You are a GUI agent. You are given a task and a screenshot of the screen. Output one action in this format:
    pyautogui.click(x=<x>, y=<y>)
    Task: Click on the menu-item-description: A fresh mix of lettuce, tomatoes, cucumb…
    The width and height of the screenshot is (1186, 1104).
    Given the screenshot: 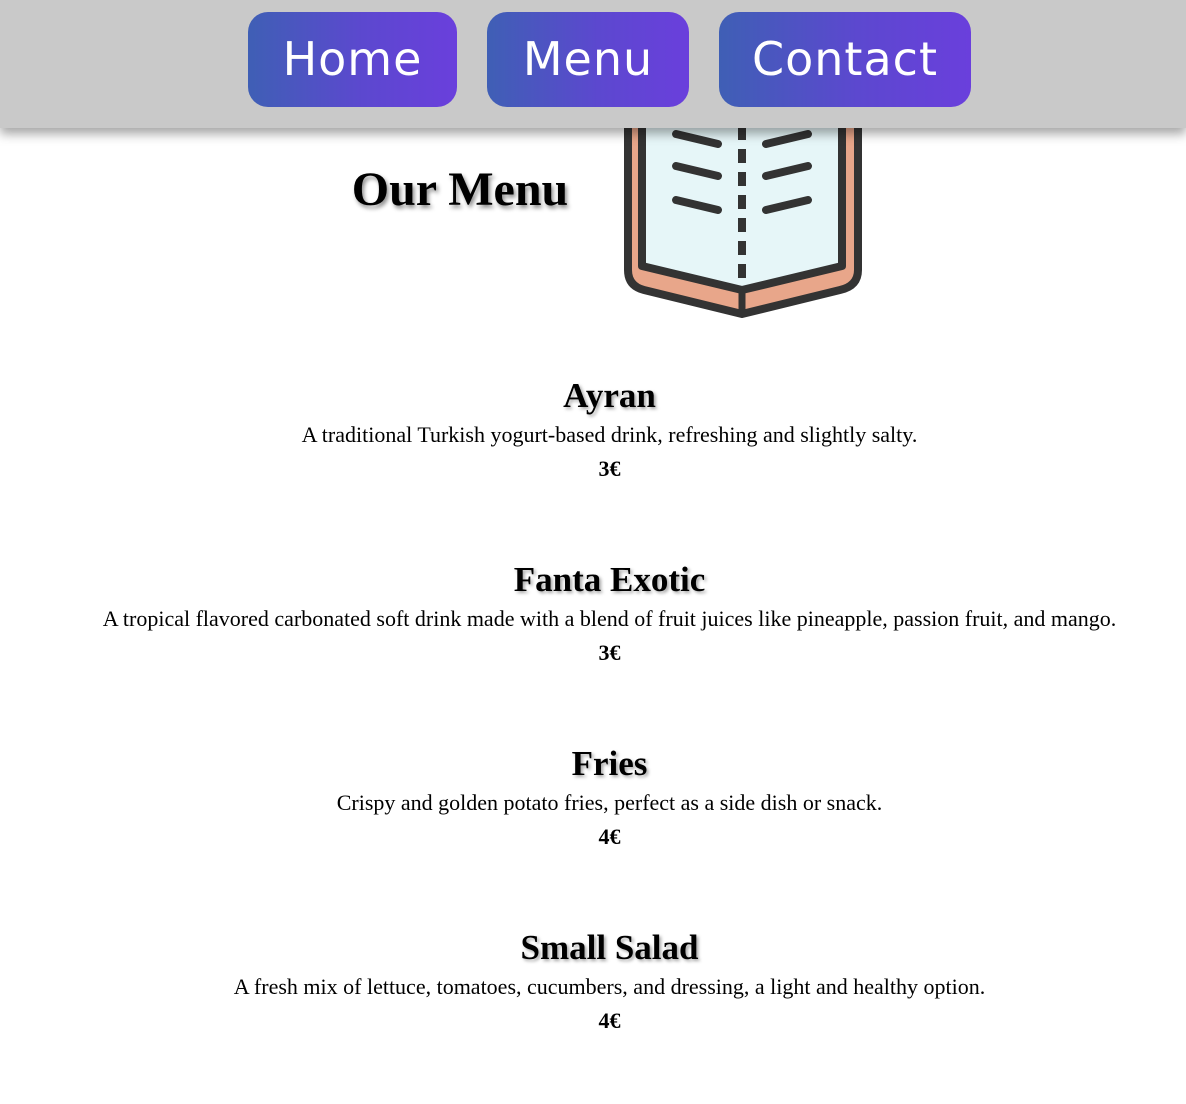 What is the action you would take?
    pyautogui.click(x=609, y=986)
    